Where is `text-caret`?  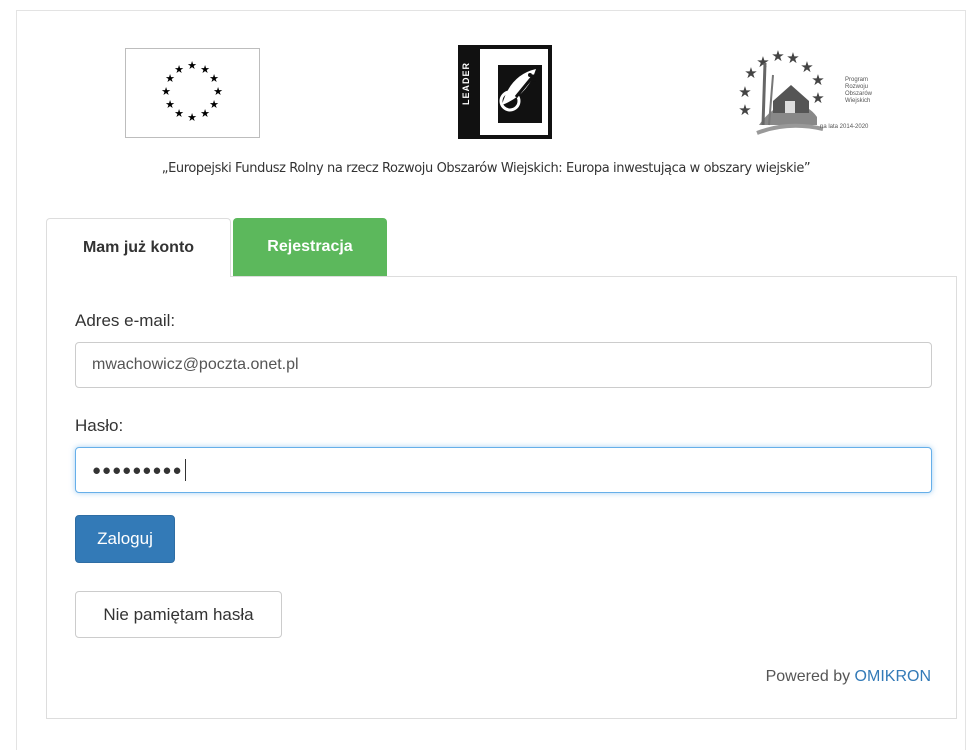 text-caret is located at coordinates (185, 470).